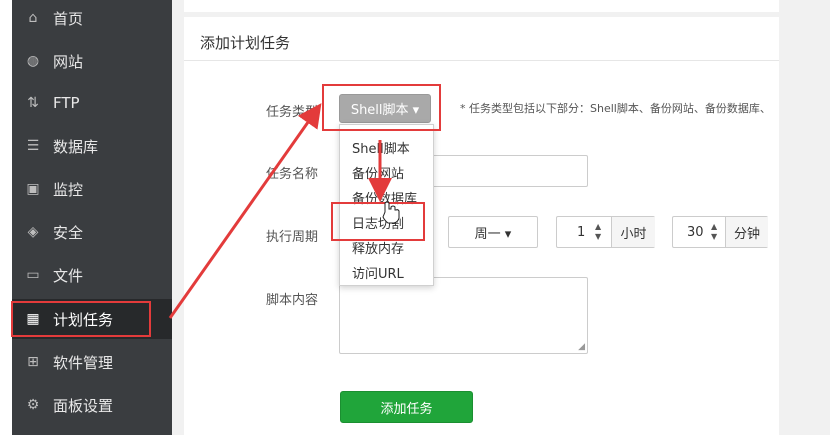 The image size is (830, 435). Describe the element at coordinates (33, 103) in the screenshot. I see `ftp-icon: ⇅` at that location.